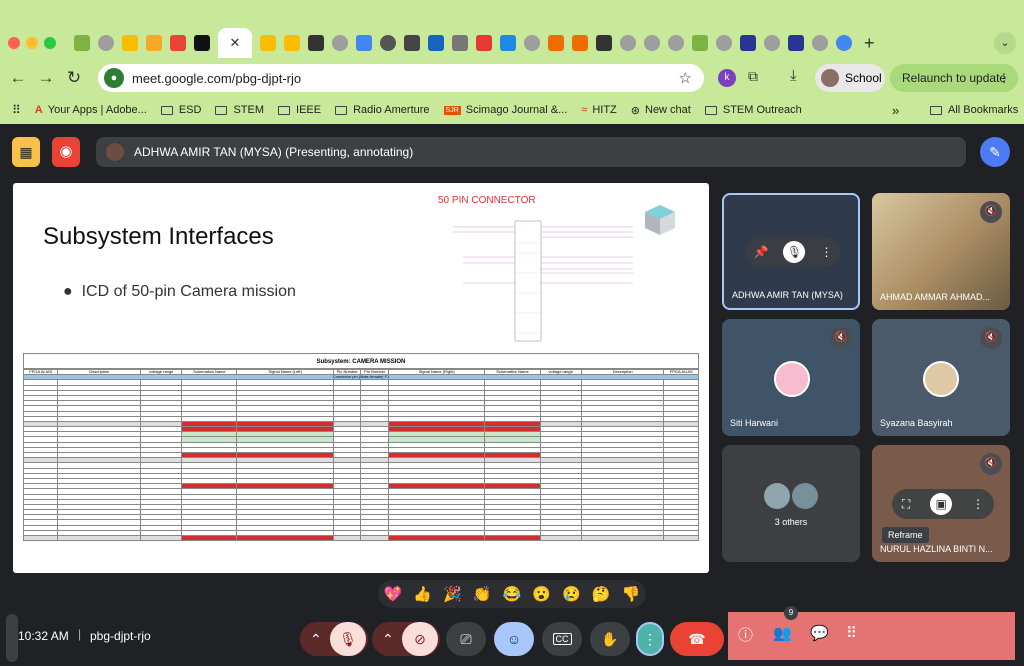  Describe the element at coordinates (114, 78) in the screenshot. I see `mic-in-use-icon: ●` at that location.